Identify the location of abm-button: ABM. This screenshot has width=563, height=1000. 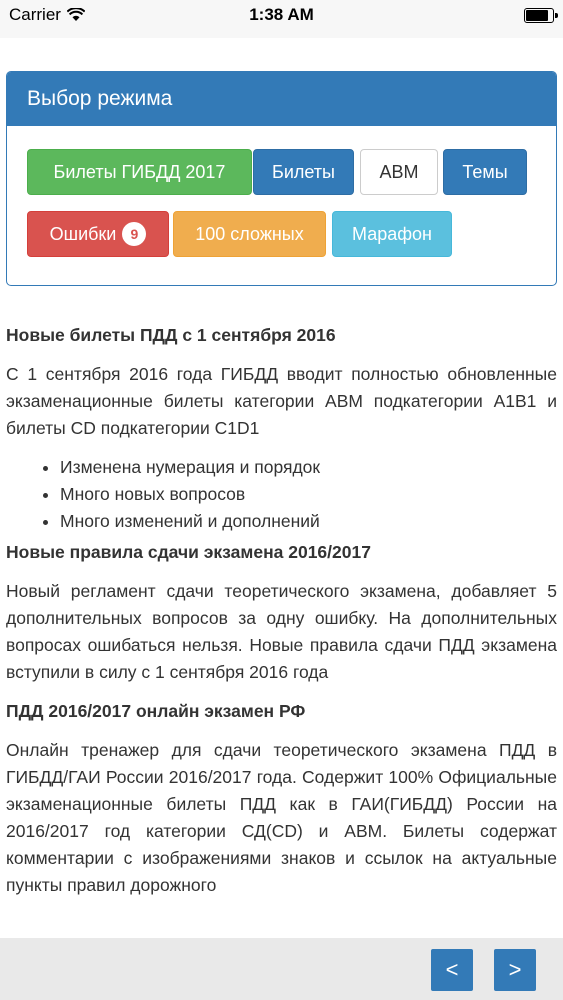
(399, 172).